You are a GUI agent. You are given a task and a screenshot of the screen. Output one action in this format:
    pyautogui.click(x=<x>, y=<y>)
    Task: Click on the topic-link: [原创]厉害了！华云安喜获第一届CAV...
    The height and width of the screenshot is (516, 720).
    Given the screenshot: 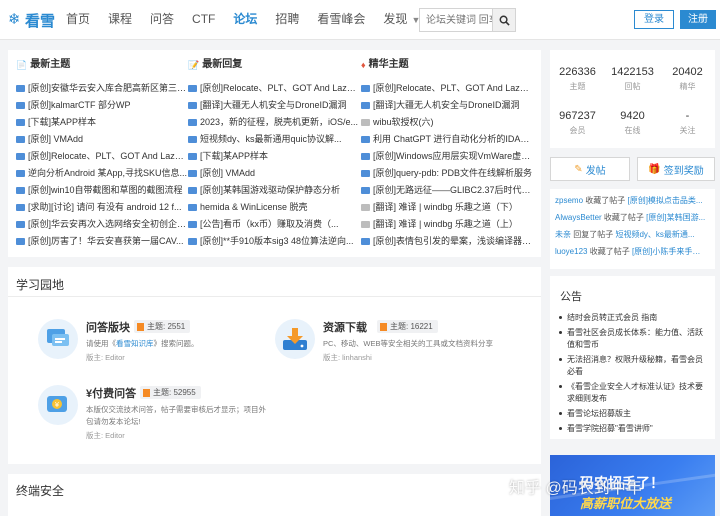 What is the action you would take?
    pyautogui.click(x=106, y=241)
    